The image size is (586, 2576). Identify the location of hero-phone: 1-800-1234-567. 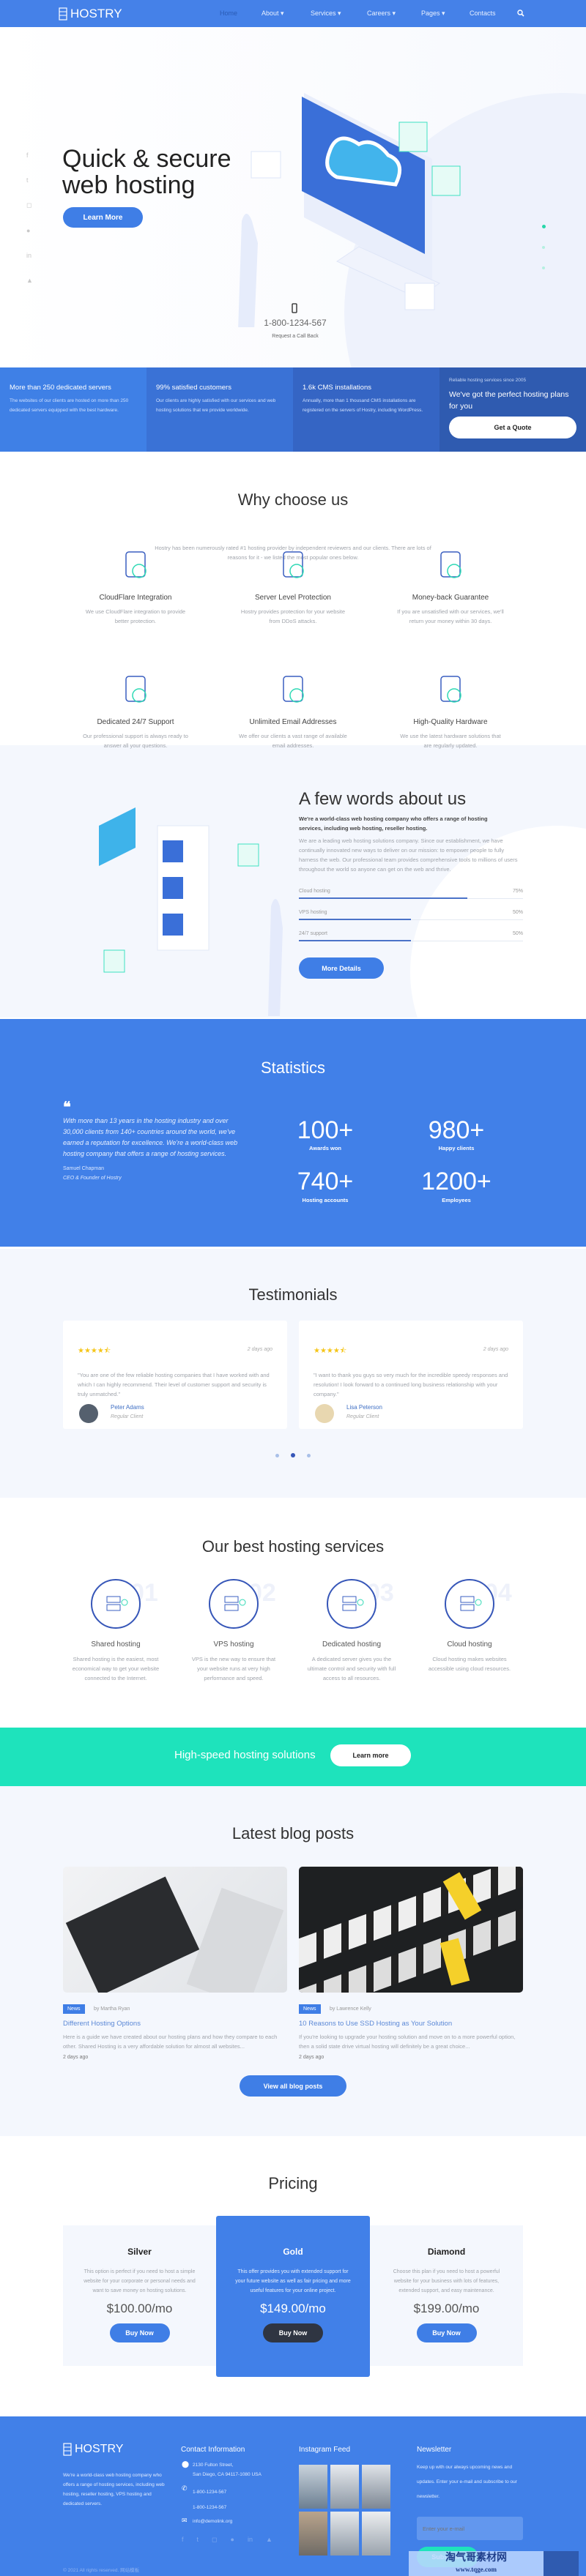
(296, 323).